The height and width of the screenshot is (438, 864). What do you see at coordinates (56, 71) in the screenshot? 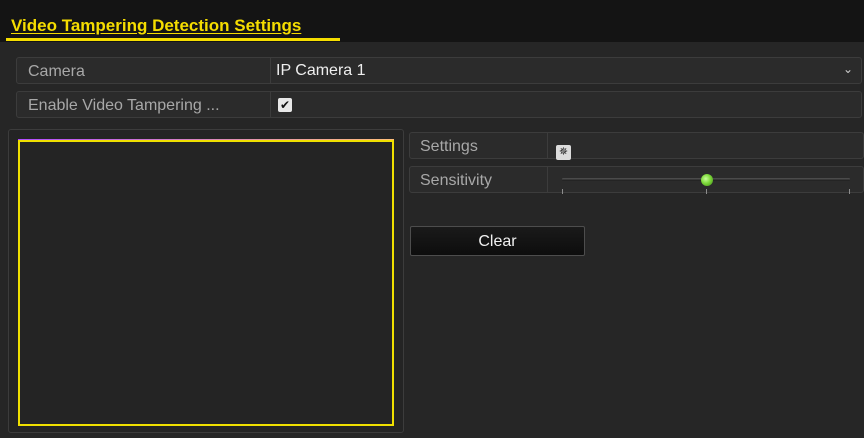
I see `camera-label: Camera` at bounding box center [56, 71].